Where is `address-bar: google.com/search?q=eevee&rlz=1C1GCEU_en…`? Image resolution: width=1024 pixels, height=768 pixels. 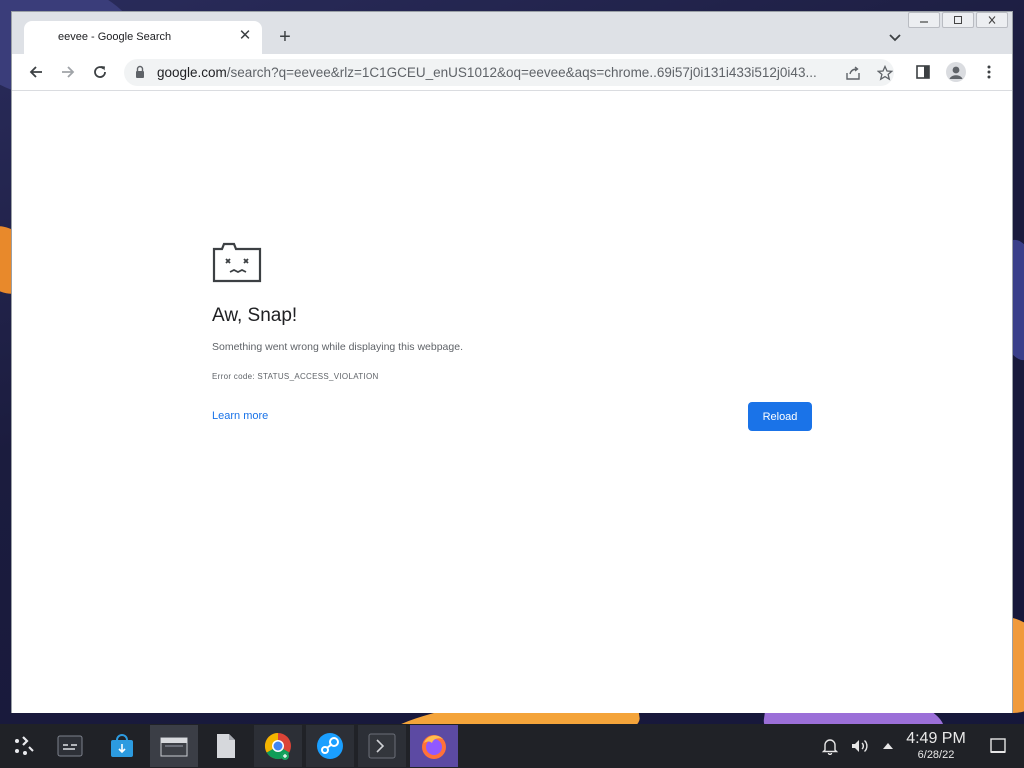 address-bar: google.com/search?q=eevee&rlz=1C1GCEU_en… is located at coordinates (509, 72).